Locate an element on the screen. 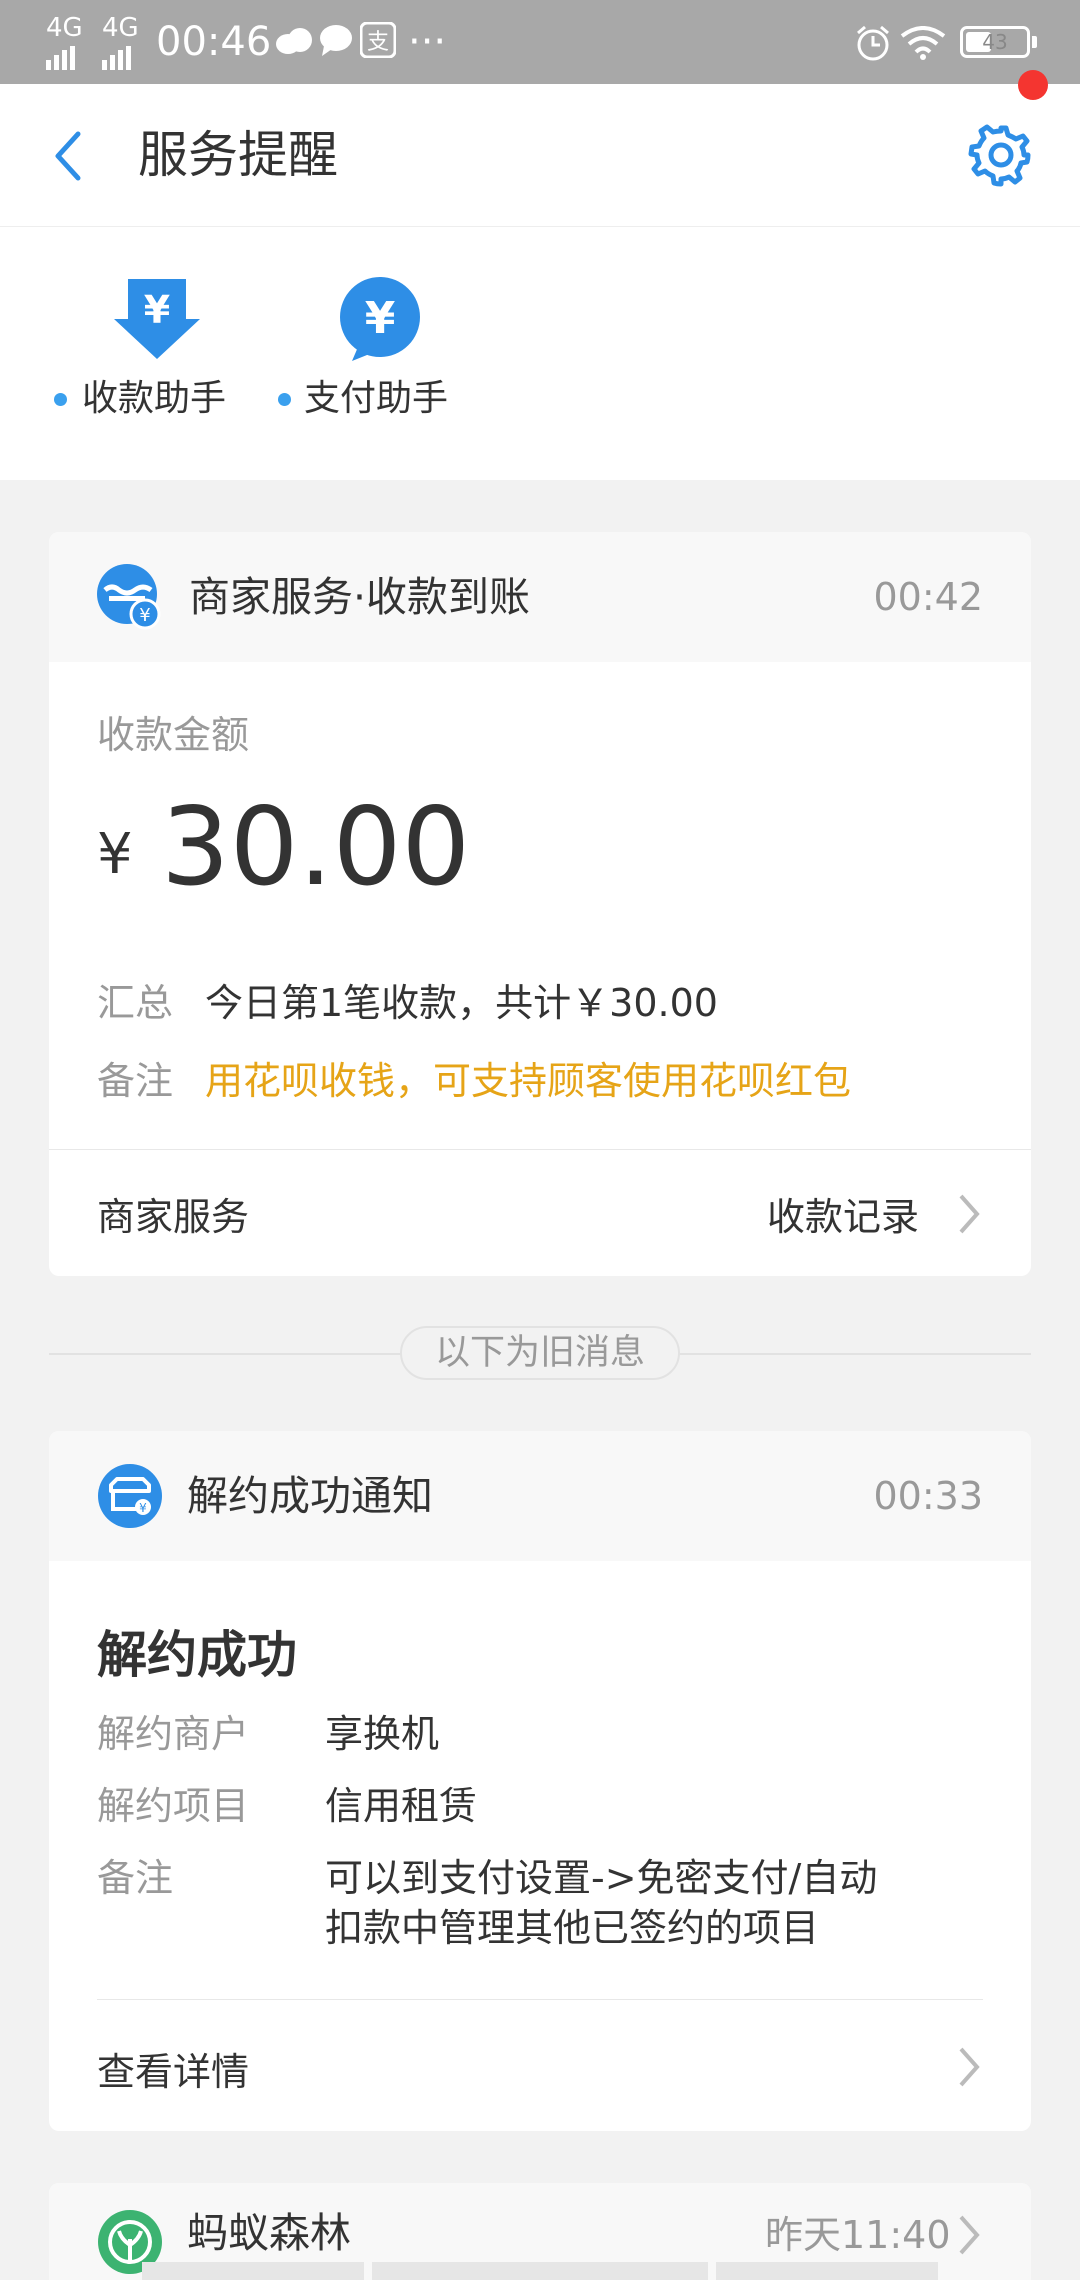 The image size is (1080, 2280). cancel-title: 解约成功 is located at coordinates (197, 1655).